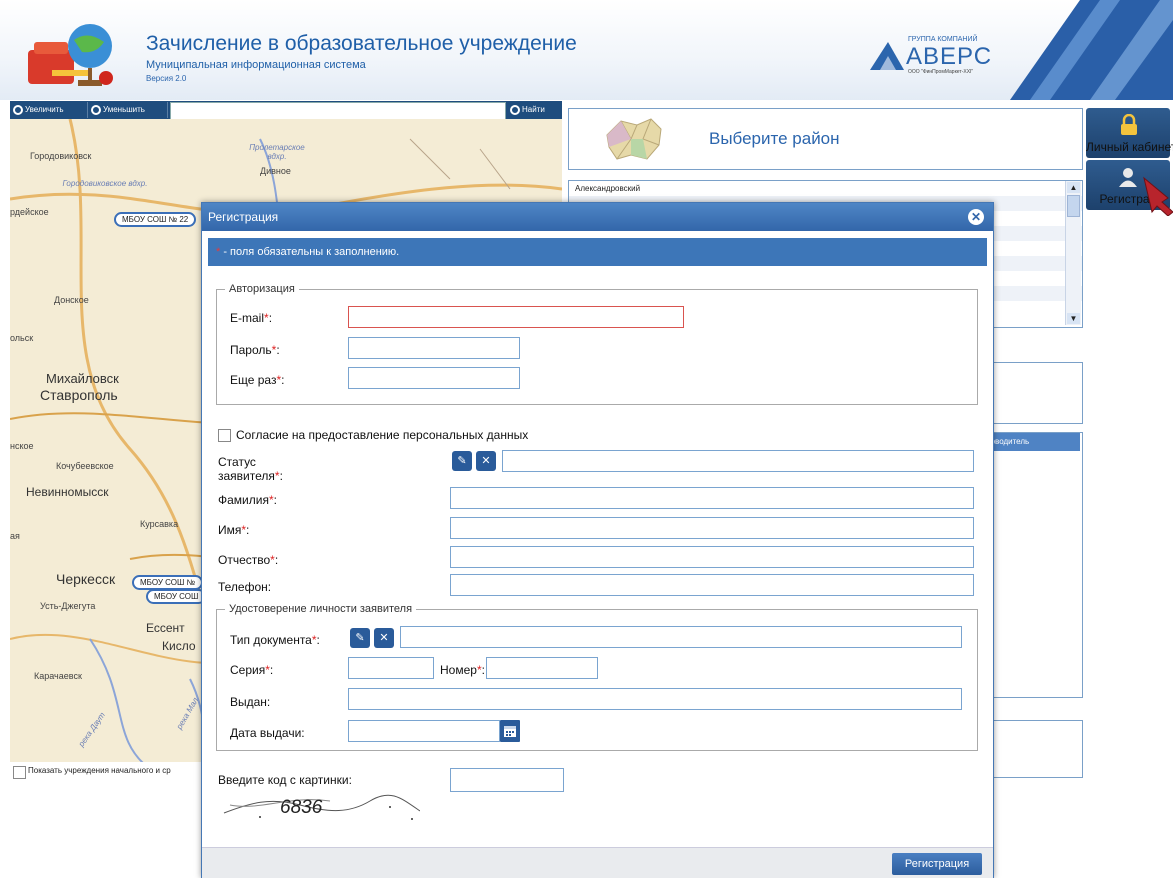 The image size is (1173, 878). What do you see at coordinates (257, 380) in the screenshot?
I see `password-again-label: Еще раз*:` at bounding box center [257, 380].